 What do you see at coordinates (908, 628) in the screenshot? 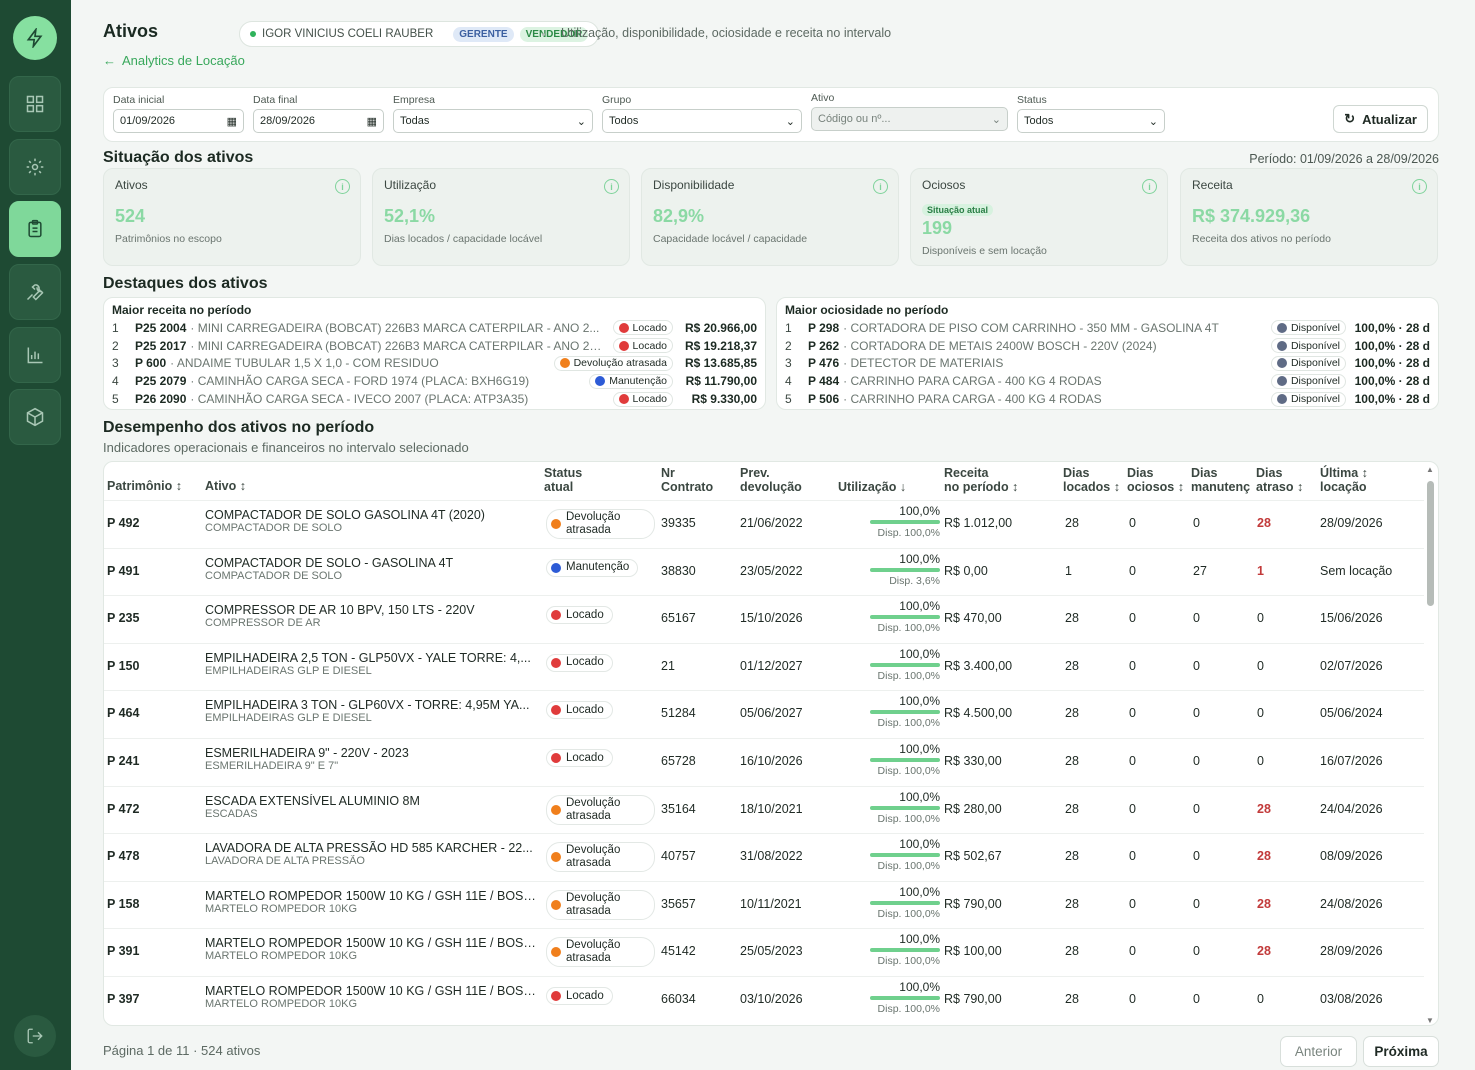
I see `availability-value: Disp. 100,0%` at bounding box center [908, 628].